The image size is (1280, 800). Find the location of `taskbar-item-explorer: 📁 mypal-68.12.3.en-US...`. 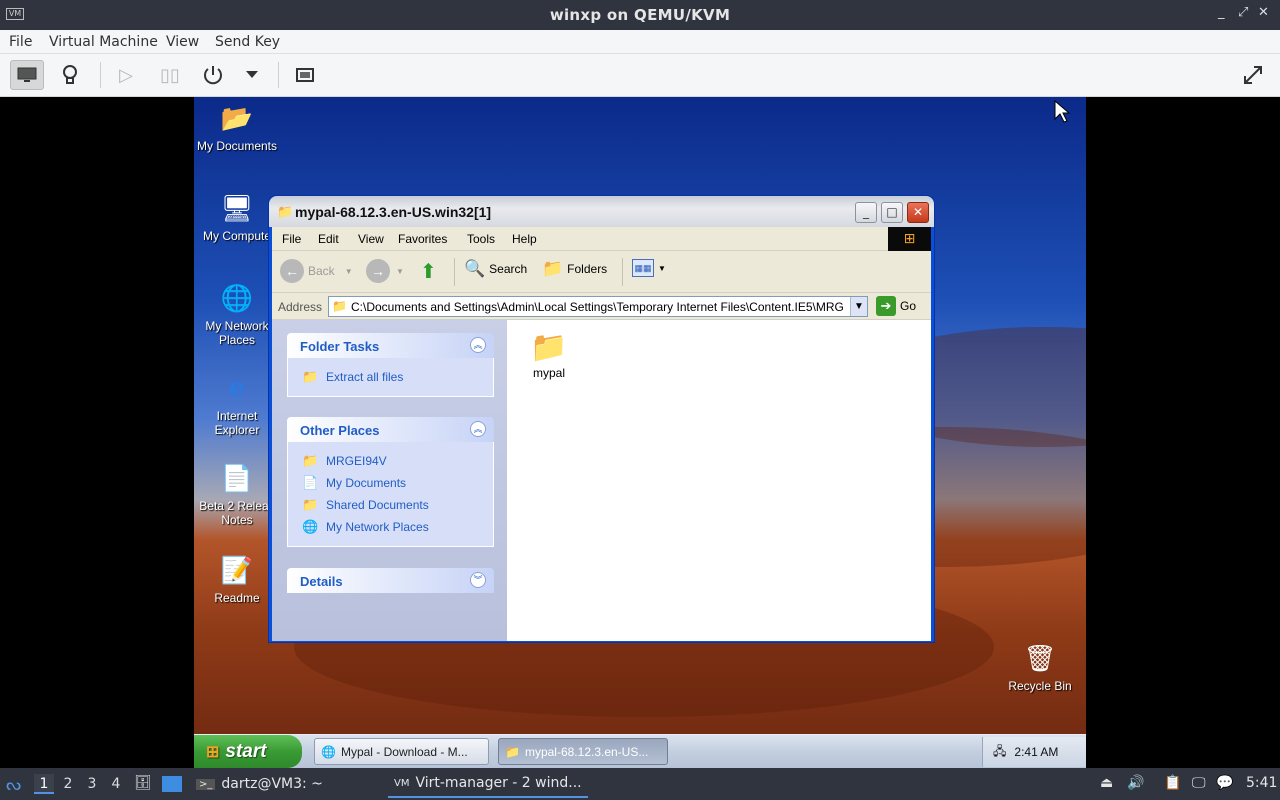

taskbar-item-explorer: 📁 mypal-68.12.3.en-US... is located at coordinates (583, 751).